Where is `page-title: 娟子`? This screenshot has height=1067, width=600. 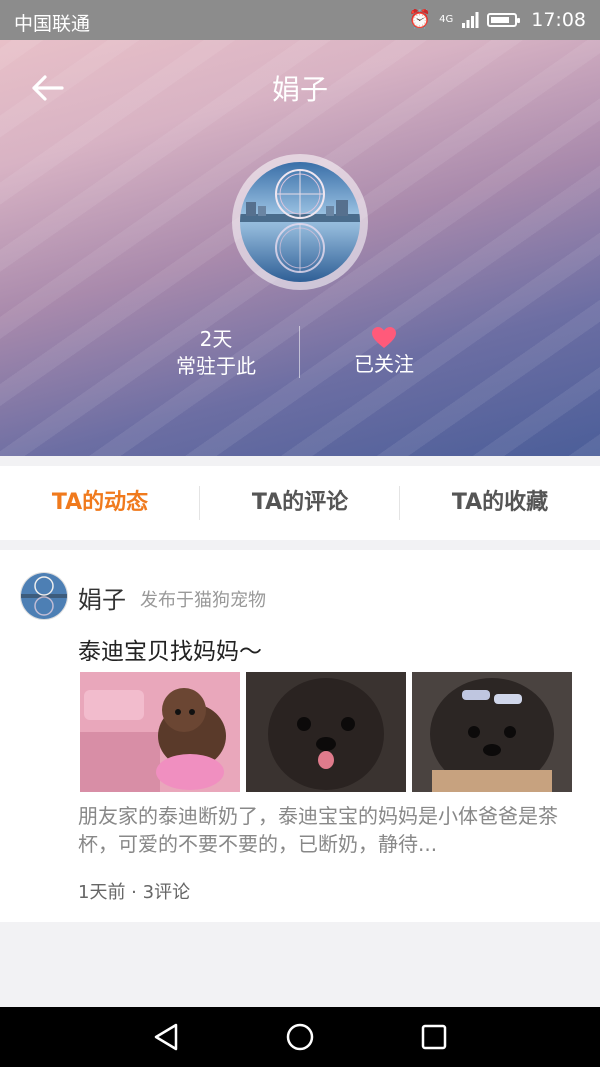
page-title: 娟子 is located at coordinates (299, 89).